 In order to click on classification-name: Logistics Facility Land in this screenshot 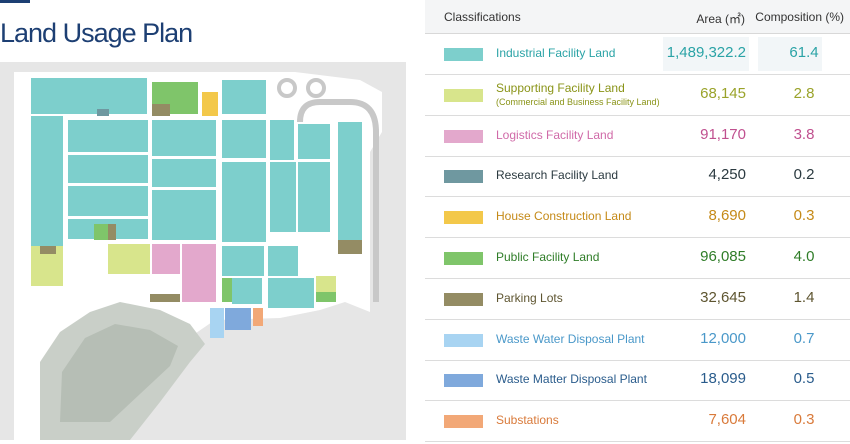, I will do `click(555, 134)`.